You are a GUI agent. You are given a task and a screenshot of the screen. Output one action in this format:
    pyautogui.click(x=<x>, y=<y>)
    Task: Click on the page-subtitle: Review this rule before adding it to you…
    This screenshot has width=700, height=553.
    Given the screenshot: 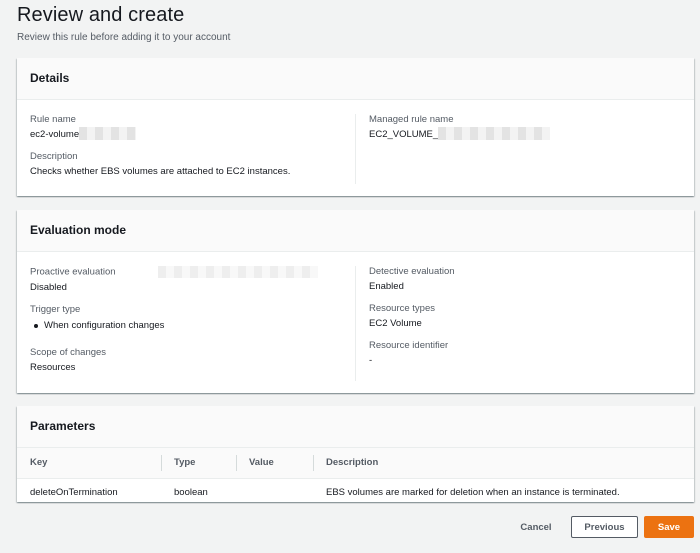 What is the action you would take?
    pyautogui.click(x=124, y=37)
    